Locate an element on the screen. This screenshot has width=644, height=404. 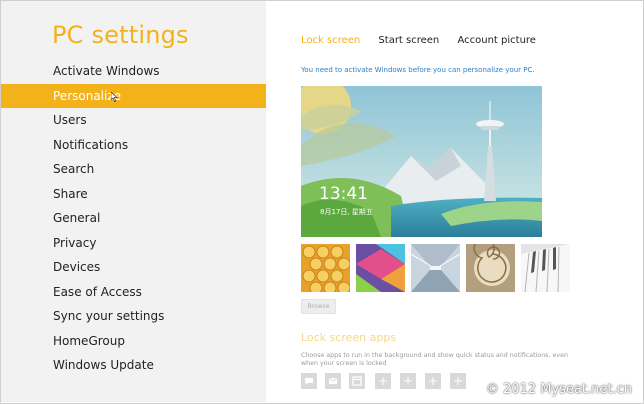
sidebar-item-general: General is located at coordinates (133, 218).